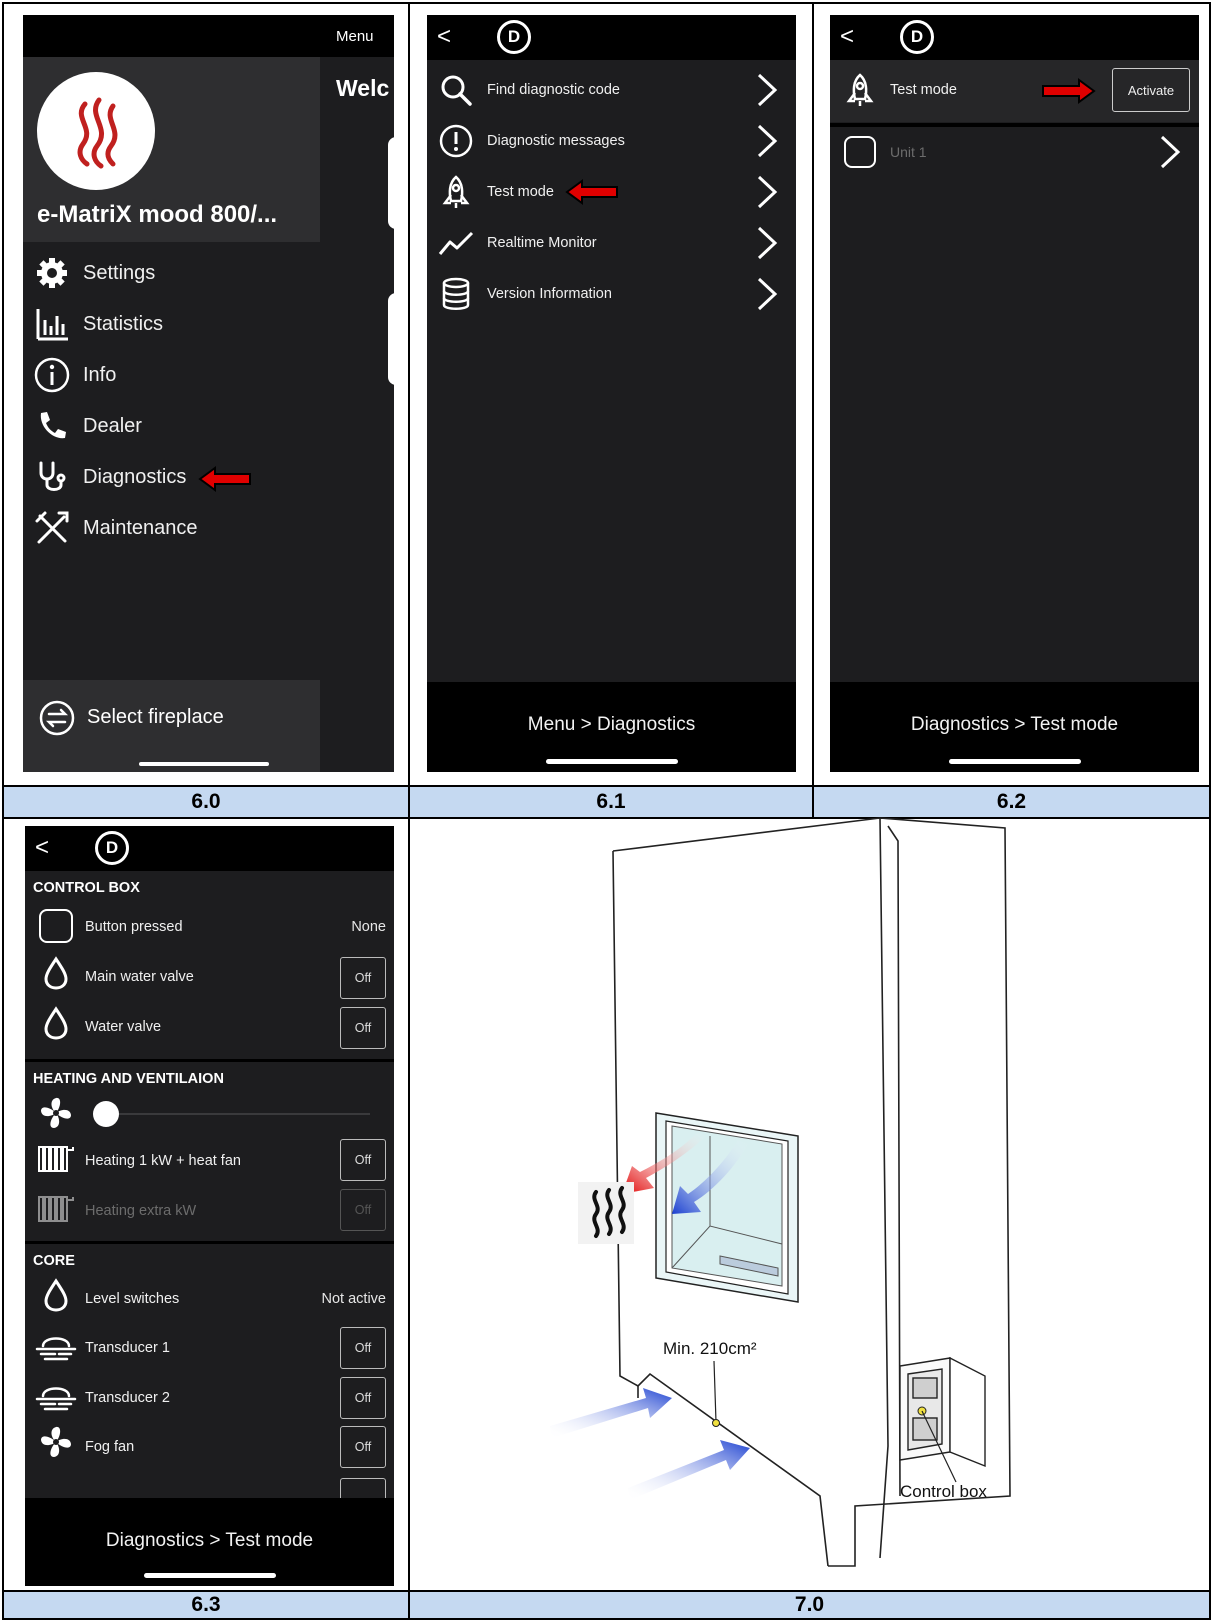 This screenshot has width=1213, height=1622. What do you see at coordinates (923, 90) in the screenshot?
I see `test-mode-title: Test mode` at bounding box center [923, 90].